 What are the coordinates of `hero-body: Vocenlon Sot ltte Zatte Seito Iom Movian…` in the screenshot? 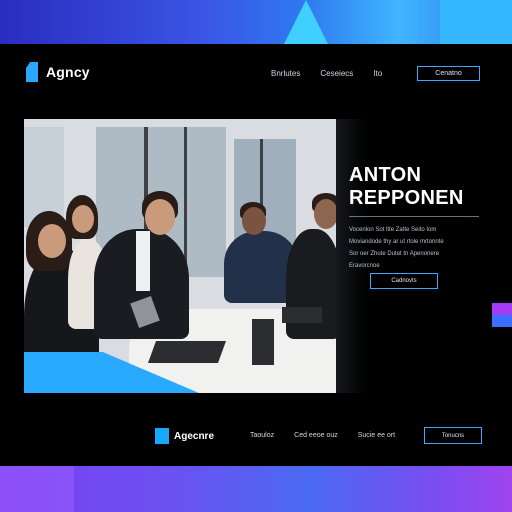 It's located at (419, 248).